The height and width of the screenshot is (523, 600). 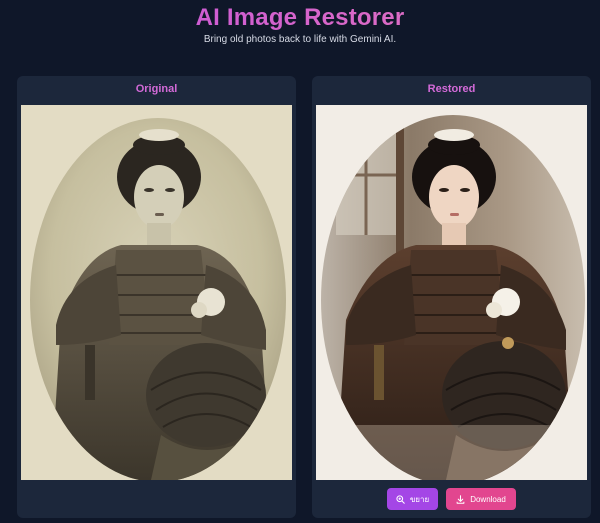 What do you see at coordinates (400, 499) in the screenshot?
I see `zoom-in-icon` at bounding box center [400, 499].